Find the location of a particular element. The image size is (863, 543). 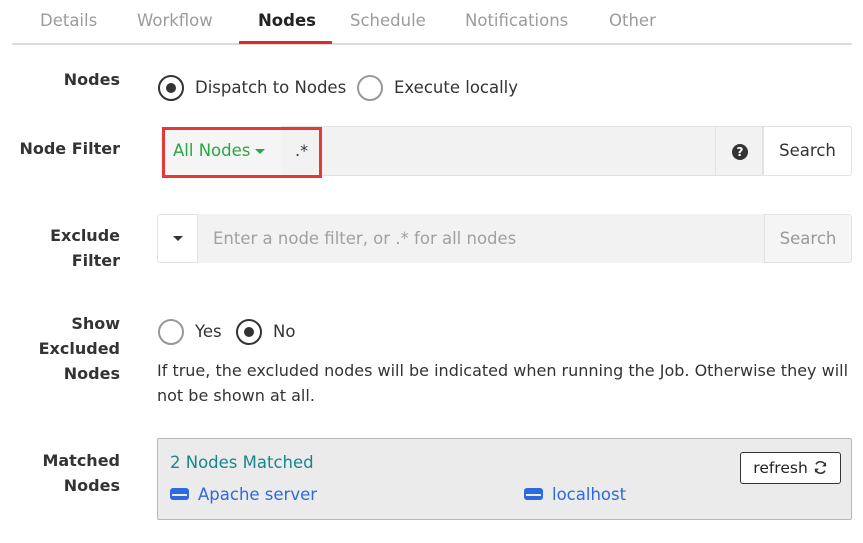

matched-nodes-label-line2: Nodes is located at coordinates (91, 485).